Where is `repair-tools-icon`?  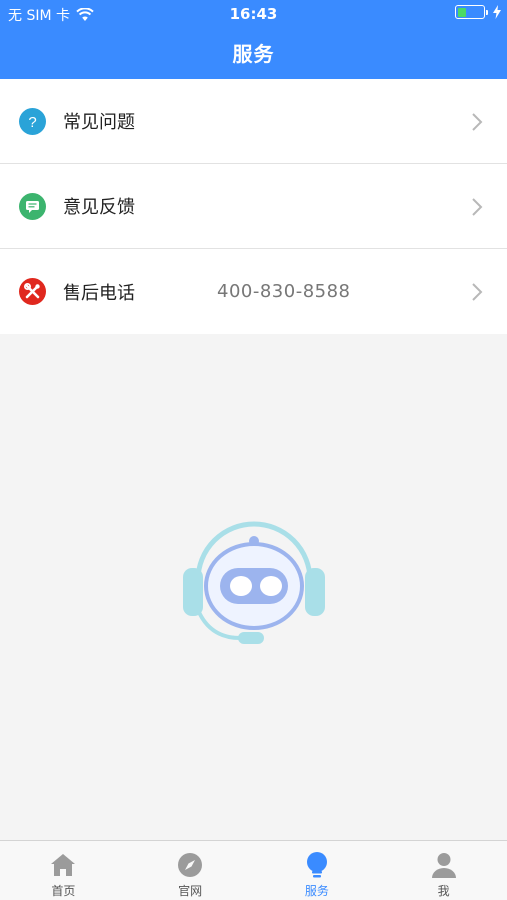 repair-tools-icon is located at coordinates (32, 291).